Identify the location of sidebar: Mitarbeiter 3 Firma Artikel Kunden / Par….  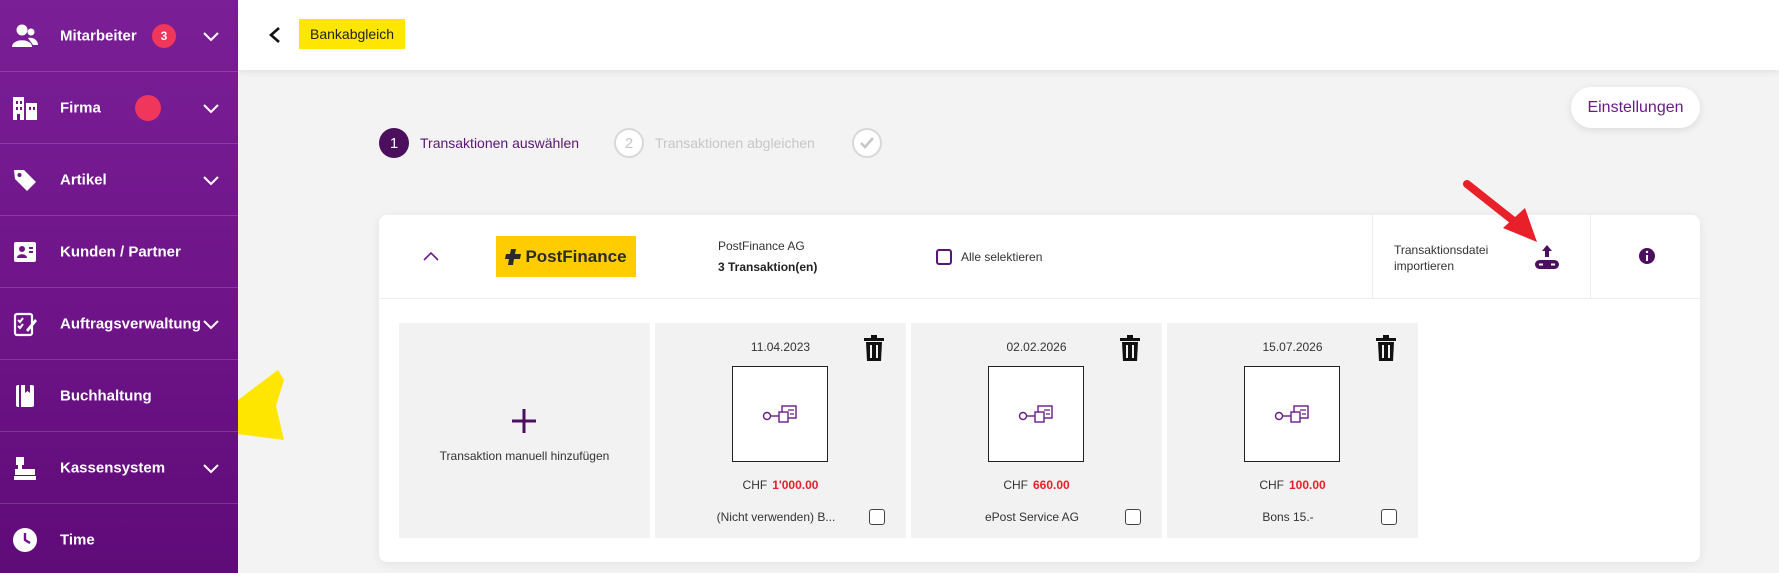
(119, 286).